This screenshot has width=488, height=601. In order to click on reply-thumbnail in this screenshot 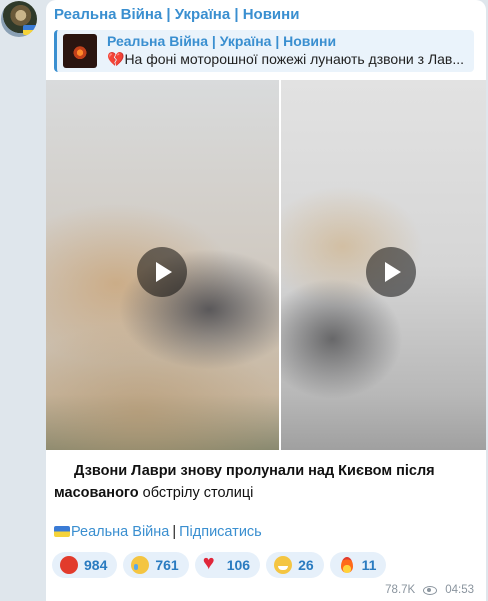, I will do `click(80, 51)`.